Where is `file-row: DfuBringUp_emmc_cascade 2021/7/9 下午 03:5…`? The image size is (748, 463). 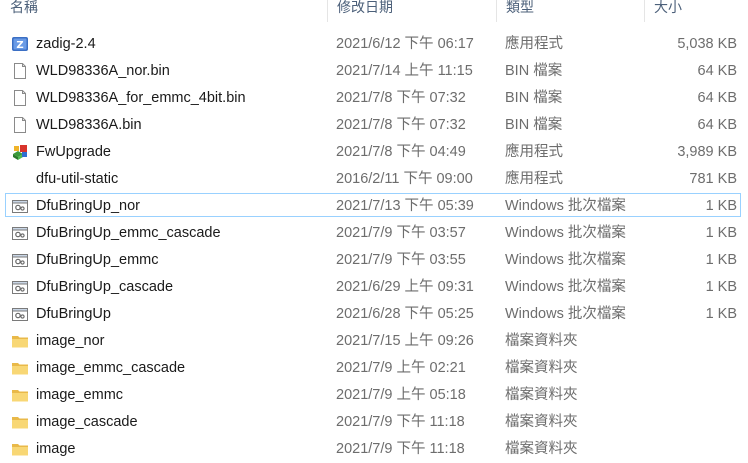 file-row: DfuBringUp_emmc_cascade 2021/7/9 下午 03:5… is located at coordinates (374, 232).